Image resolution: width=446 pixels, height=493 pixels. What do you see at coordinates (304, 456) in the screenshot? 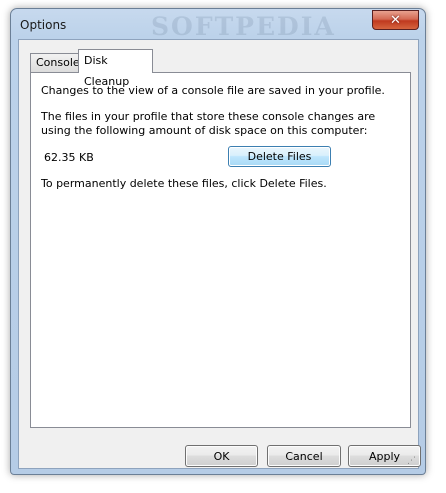
I see `cancel-button: Cancel` at bounding box center [304, 456].